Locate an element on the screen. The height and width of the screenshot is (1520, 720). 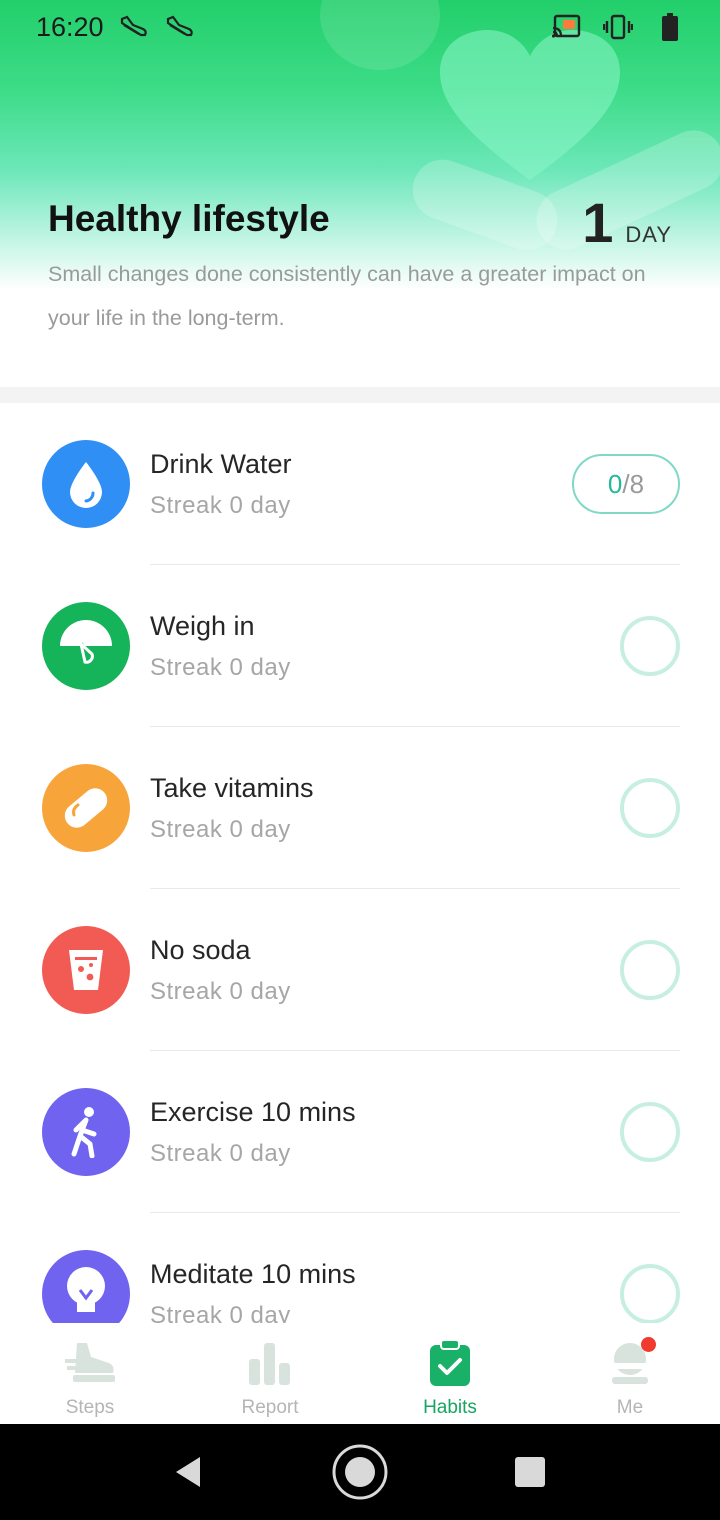
tab-label: Report is located at coordinates (270, 1407).